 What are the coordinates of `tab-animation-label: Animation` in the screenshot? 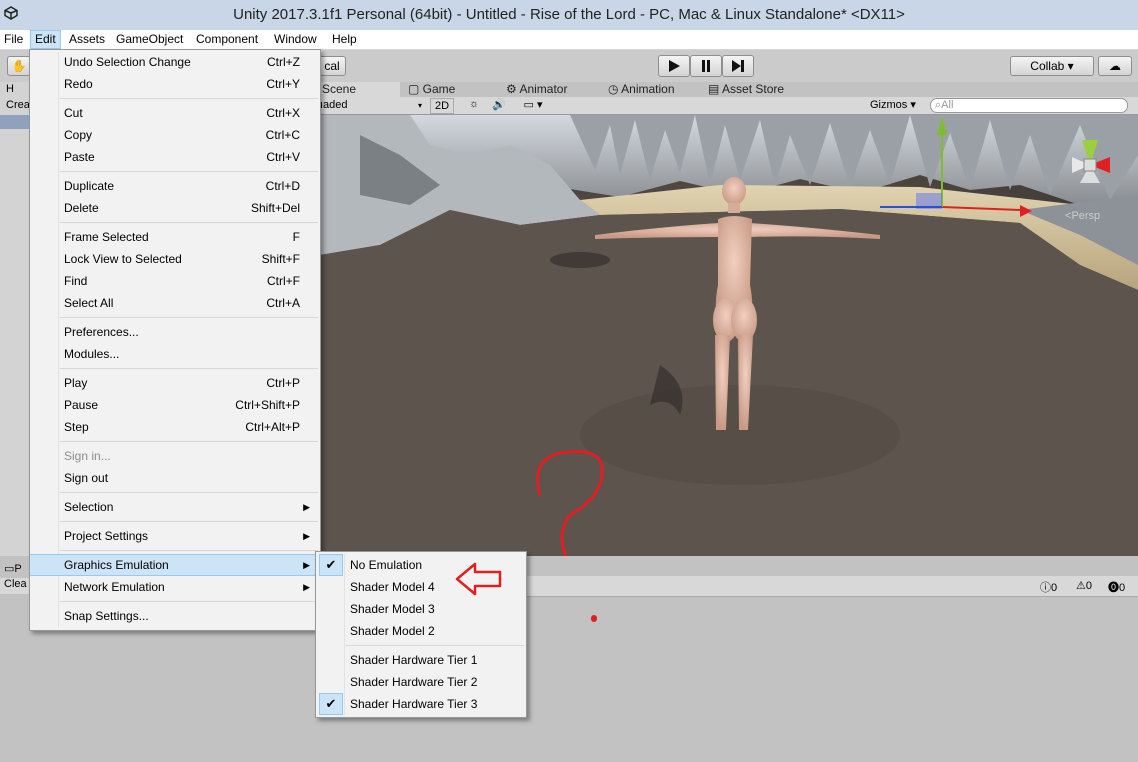 It's located at (648, 89).